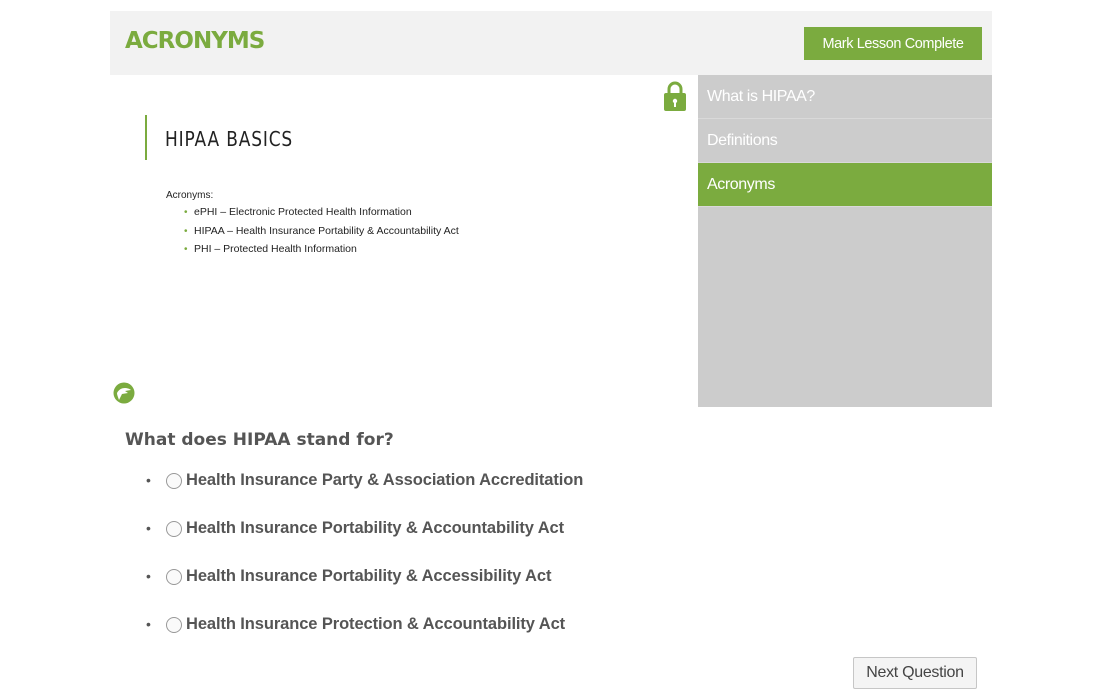  What do you see at coordinates (845, 241) in the screenshot?
I see `lesson-sidebar: What is HIPAA? Definitions Acronyms` at bounding box center [845, 241].